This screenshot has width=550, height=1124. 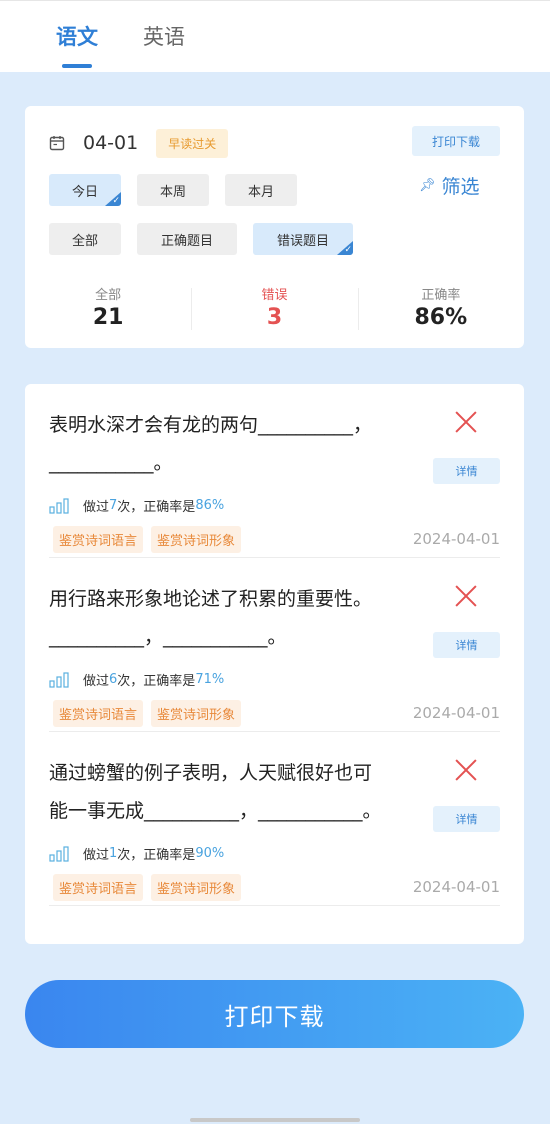 I want to click on question-line: __________，___________。, so click(x=168, y=637).